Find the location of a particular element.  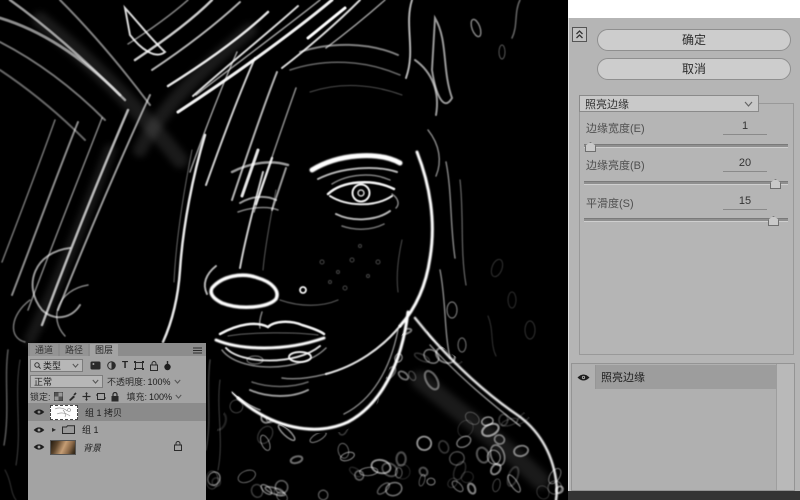

smoothness-value: 15 is located at coordinates (745, 202).